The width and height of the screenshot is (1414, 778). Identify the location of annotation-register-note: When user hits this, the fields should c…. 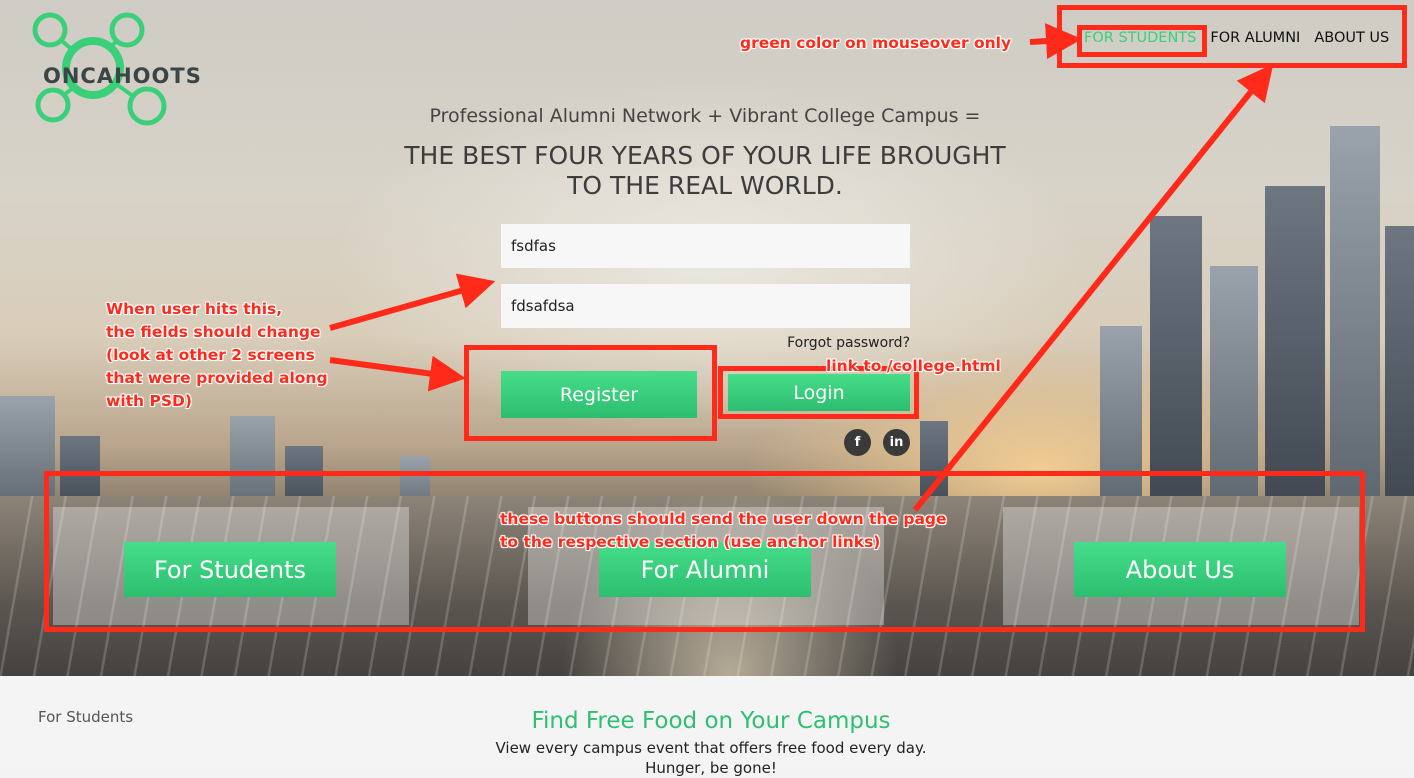
(217, 355).